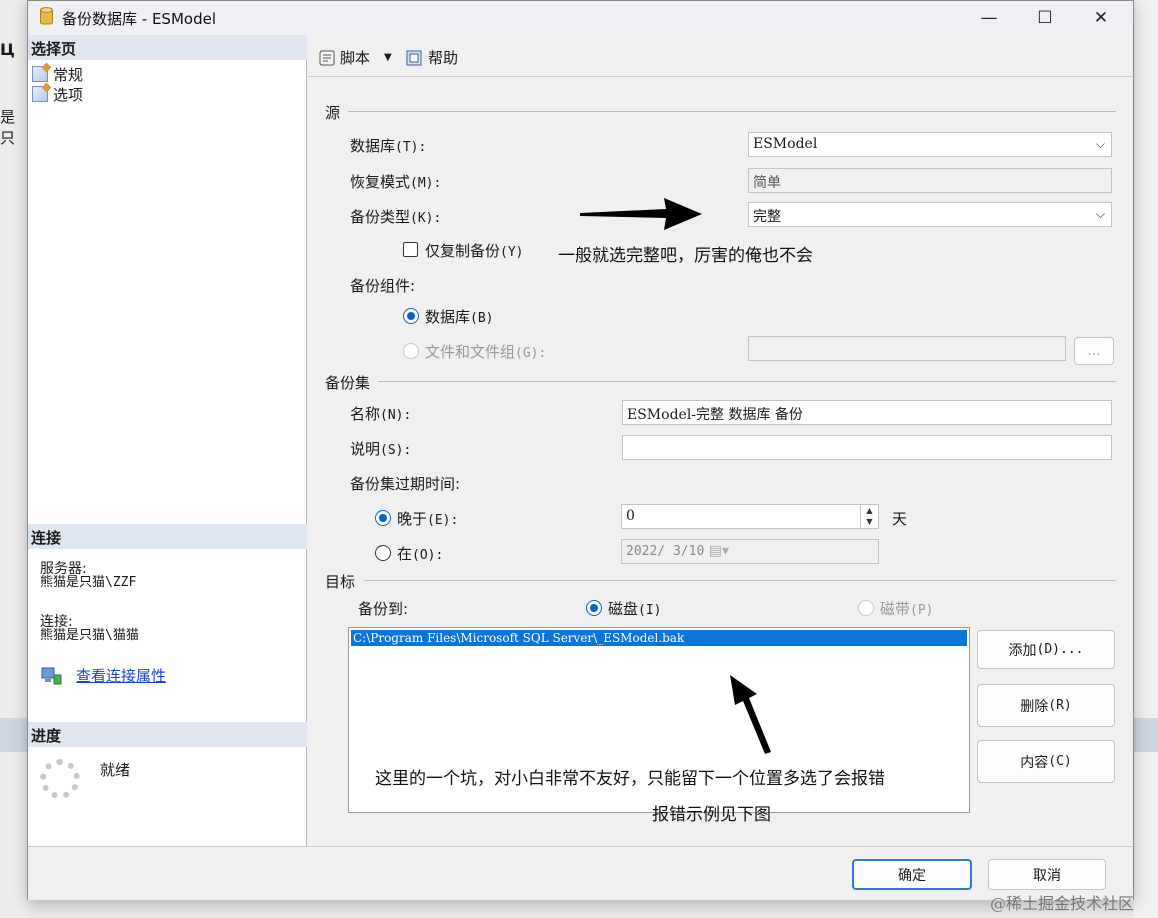  I want to click on backup-type-select: 完整 ⌵, so click(930, 214).